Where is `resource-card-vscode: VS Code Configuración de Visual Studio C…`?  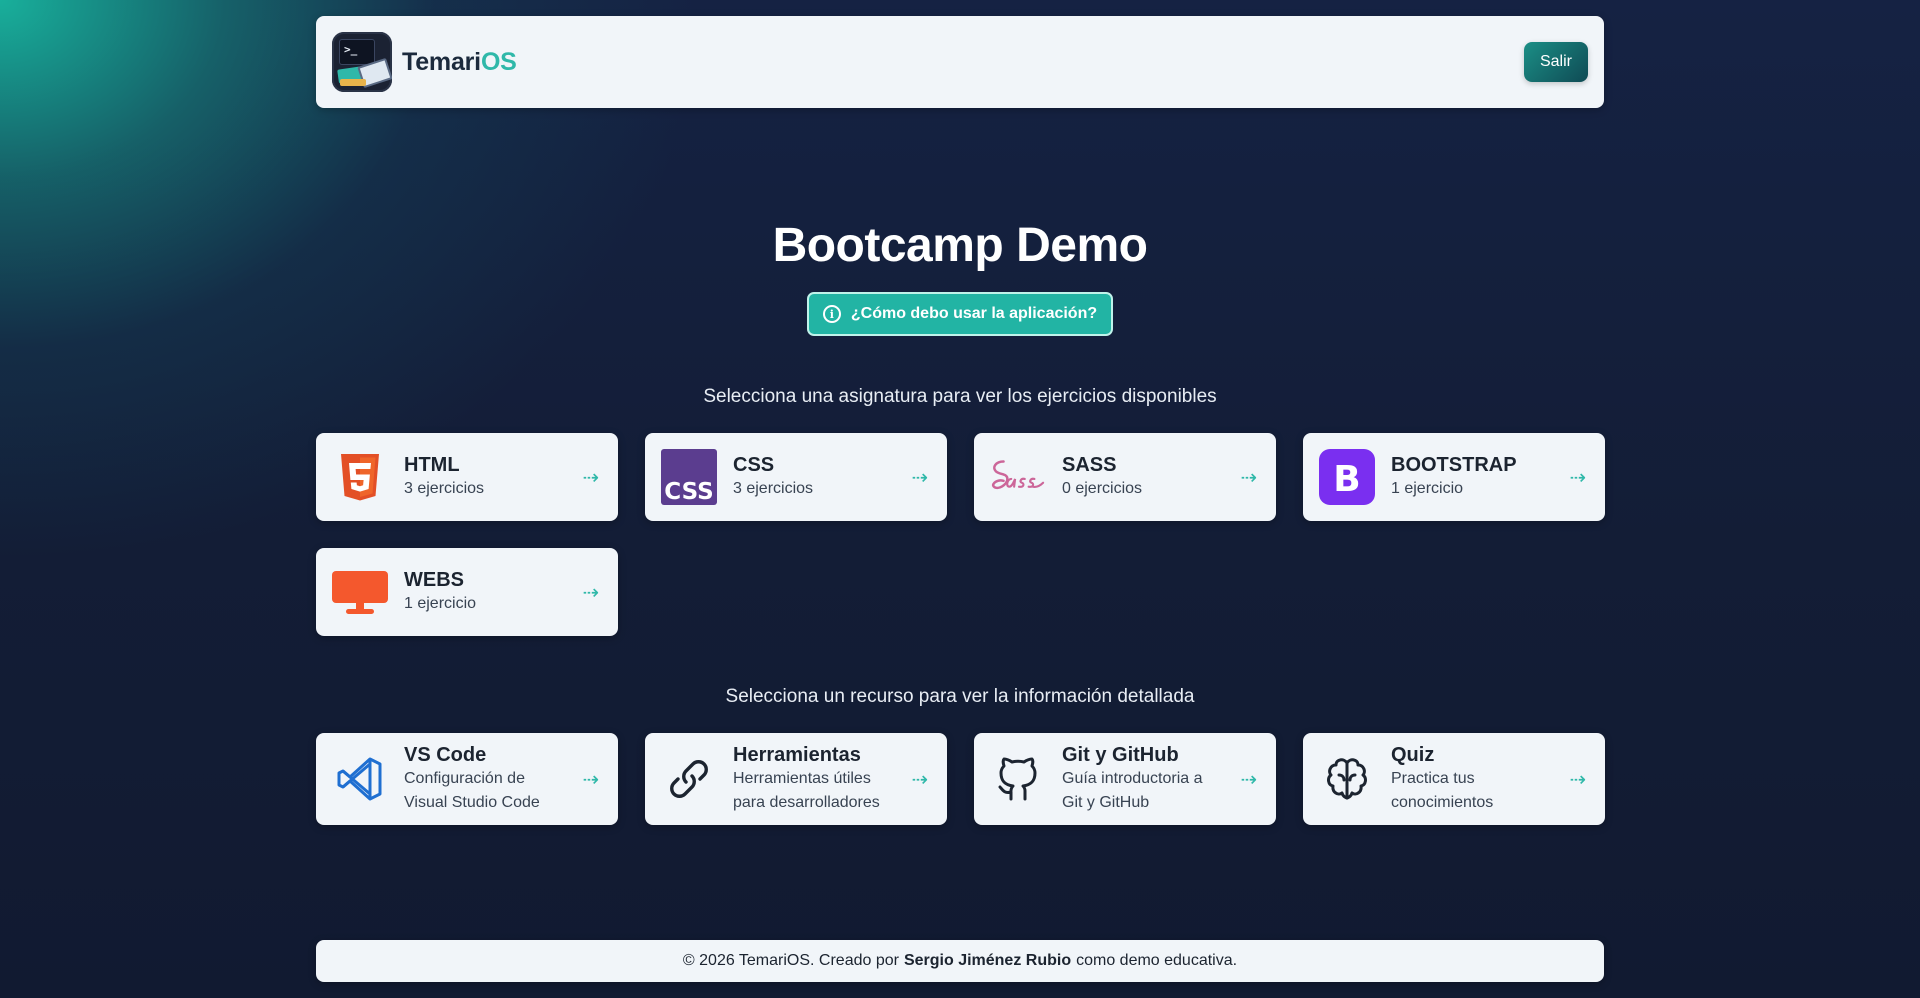 resource-card-vscode: VS Code Configuración de Visual Studio C… is located at coordinates (467, 779).